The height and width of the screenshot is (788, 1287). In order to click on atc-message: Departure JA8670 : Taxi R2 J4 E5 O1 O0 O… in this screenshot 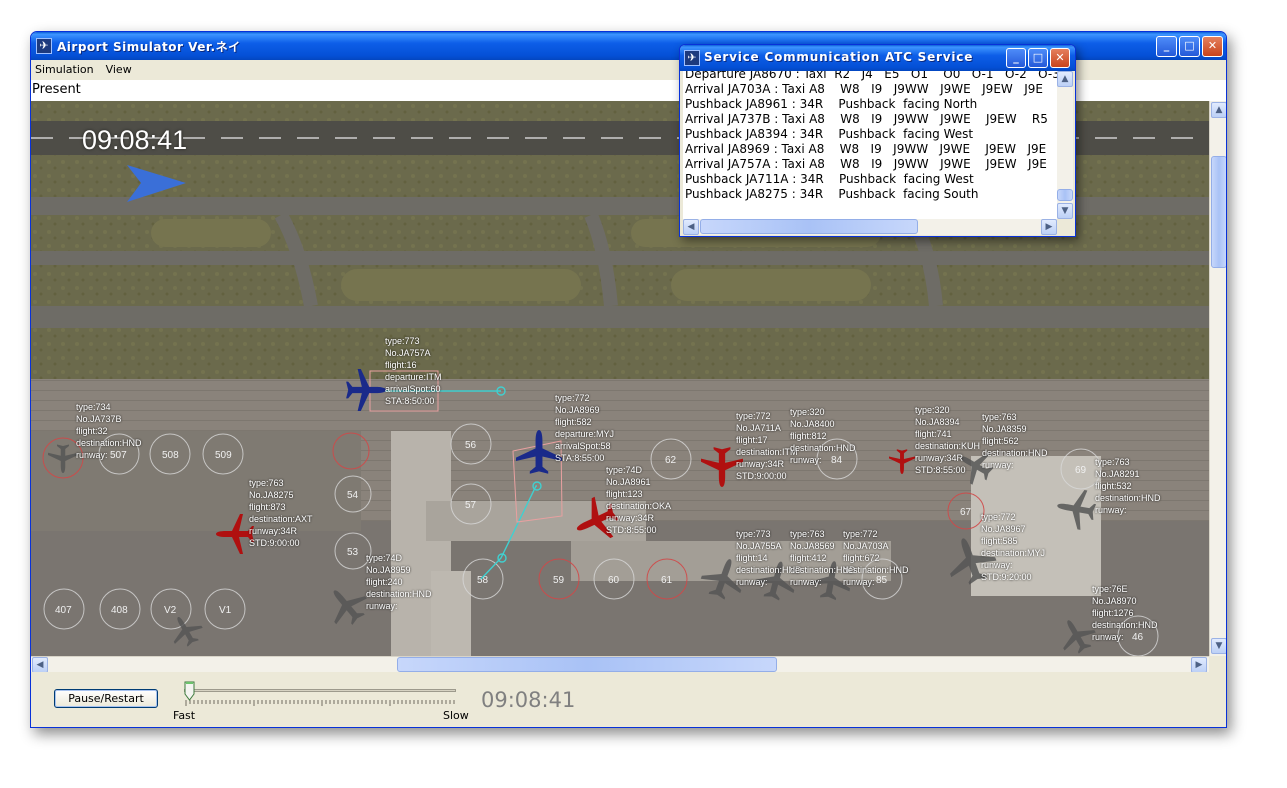, I will do `click(871, 76)`.